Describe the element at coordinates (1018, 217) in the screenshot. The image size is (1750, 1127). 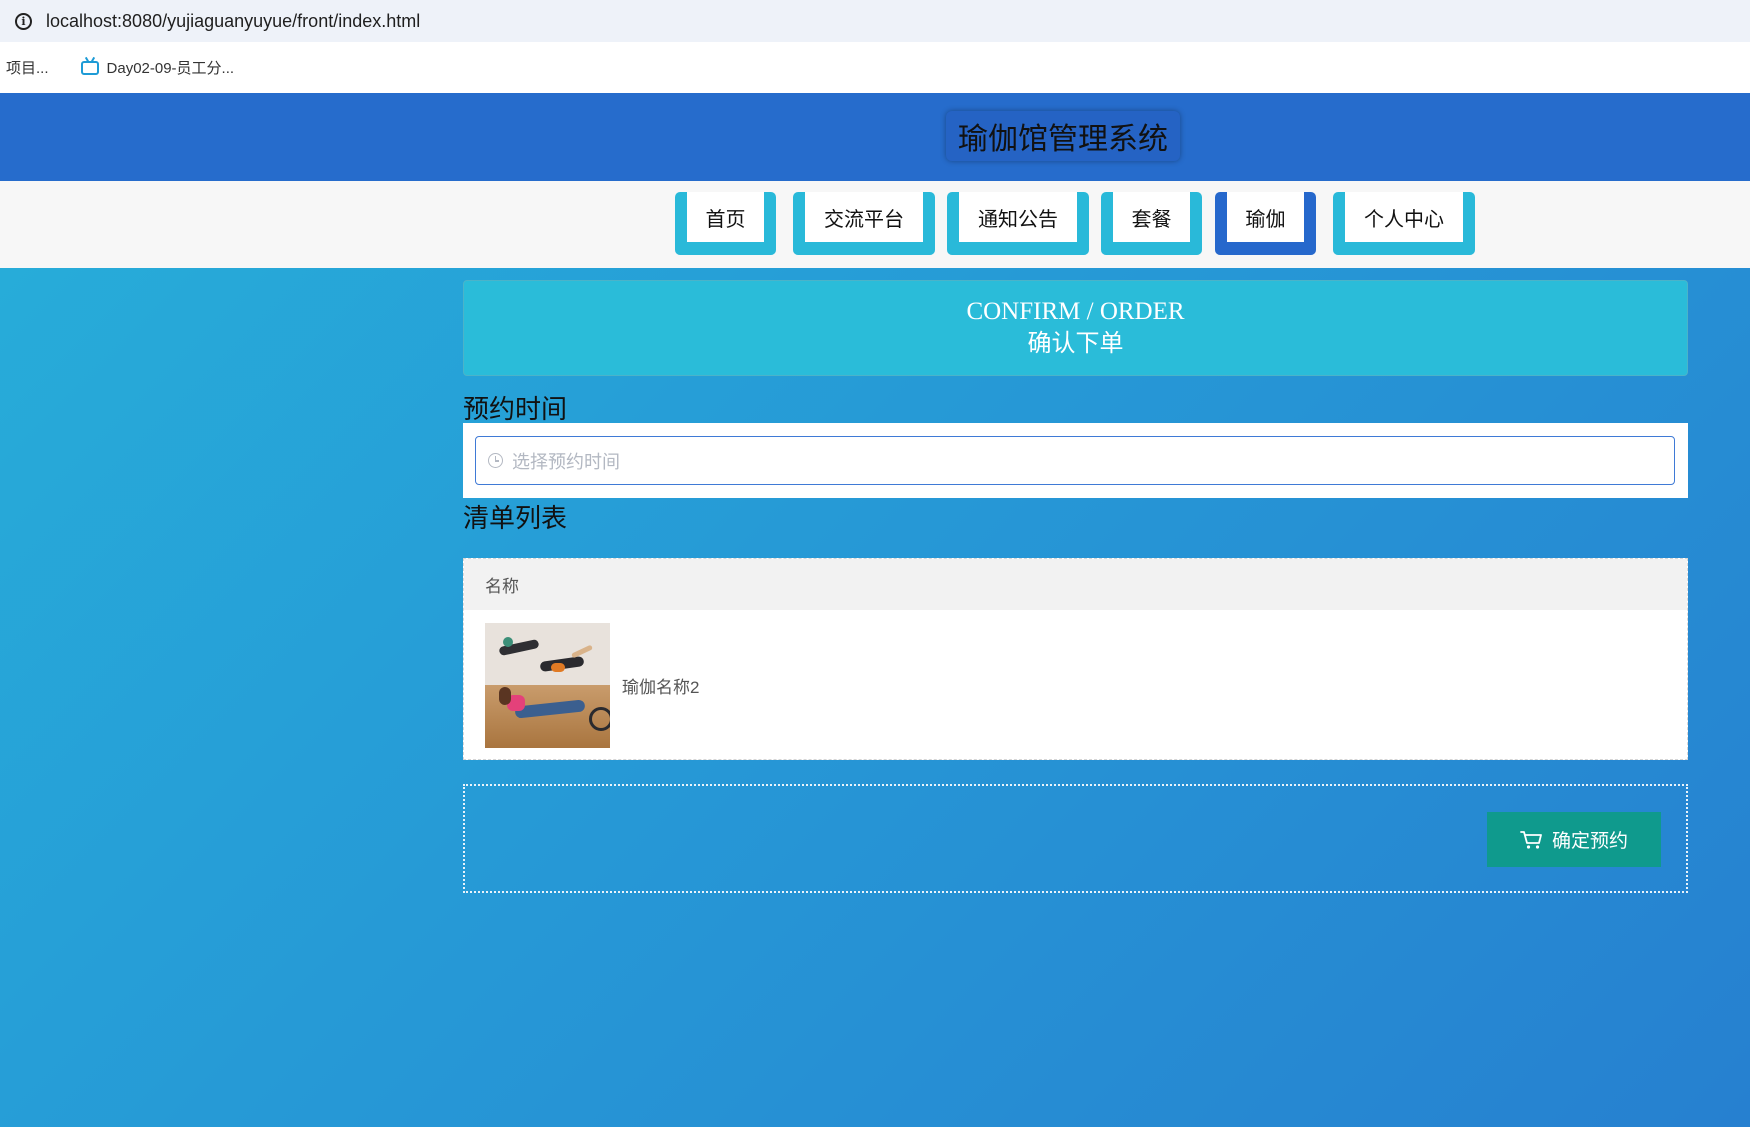
I see `nav-item-label: 通知公告` at that location.